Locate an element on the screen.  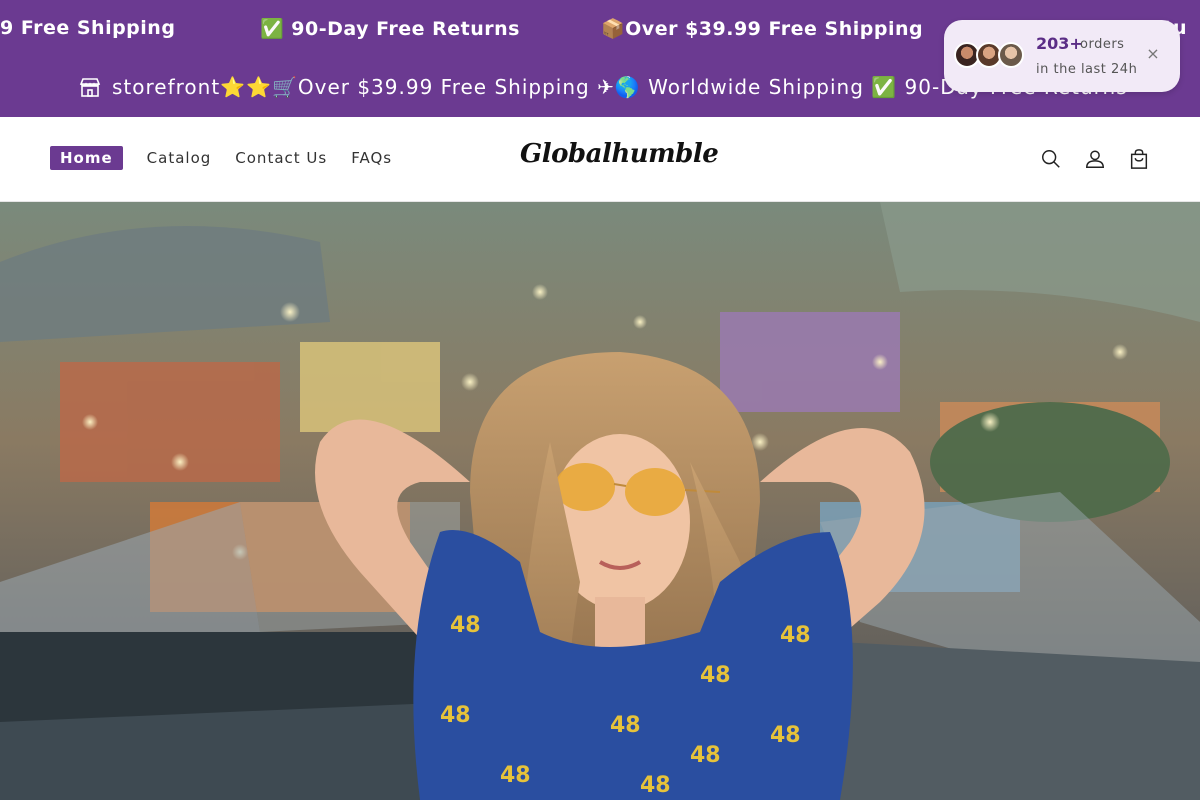
nav-item-home: Home is located at coordinates (86, 158).